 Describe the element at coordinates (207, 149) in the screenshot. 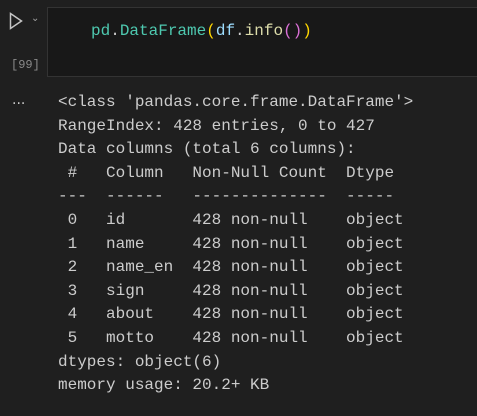

I see `output-line: Data columns (total 6 columns):` at that location.